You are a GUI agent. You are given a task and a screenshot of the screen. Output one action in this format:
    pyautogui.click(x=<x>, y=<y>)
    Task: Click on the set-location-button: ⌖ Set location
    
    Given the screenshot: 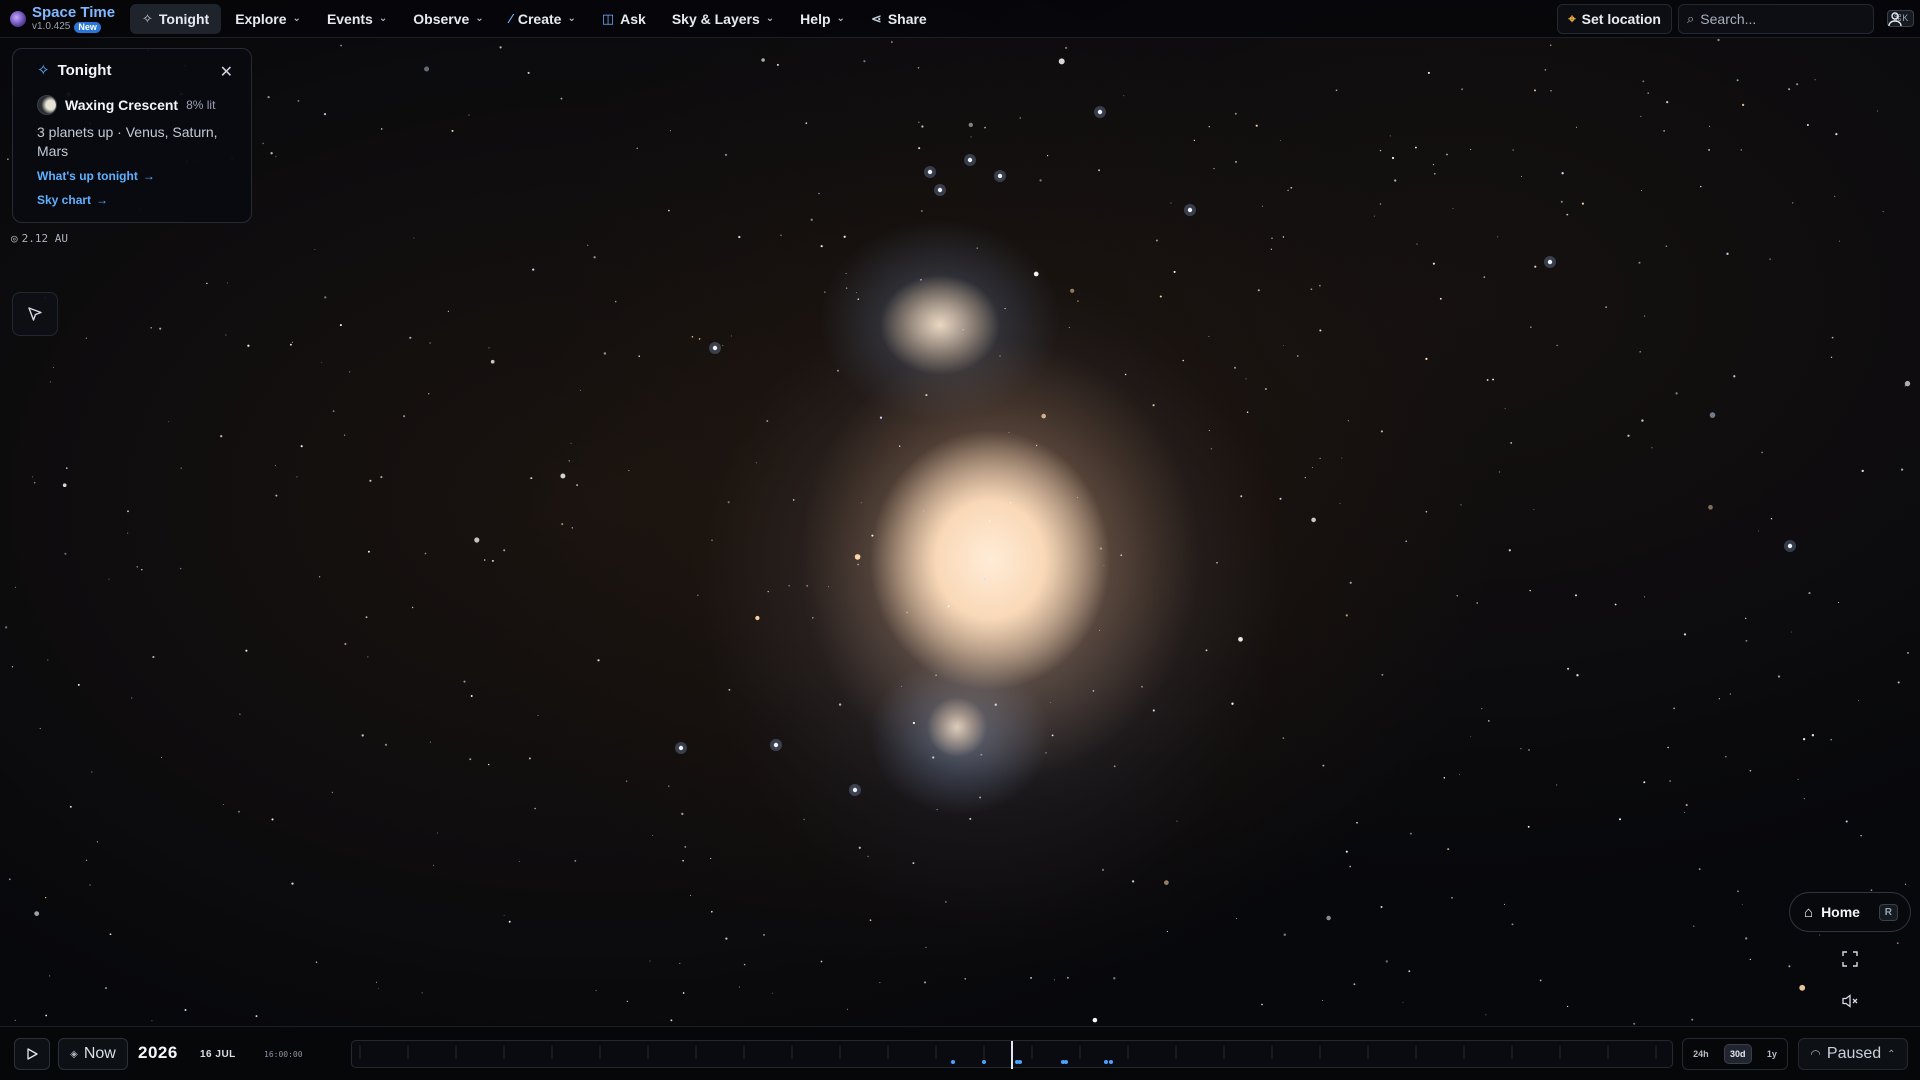 What is the action you would take?
    pyautogui.click(x=1614, y=18)
    